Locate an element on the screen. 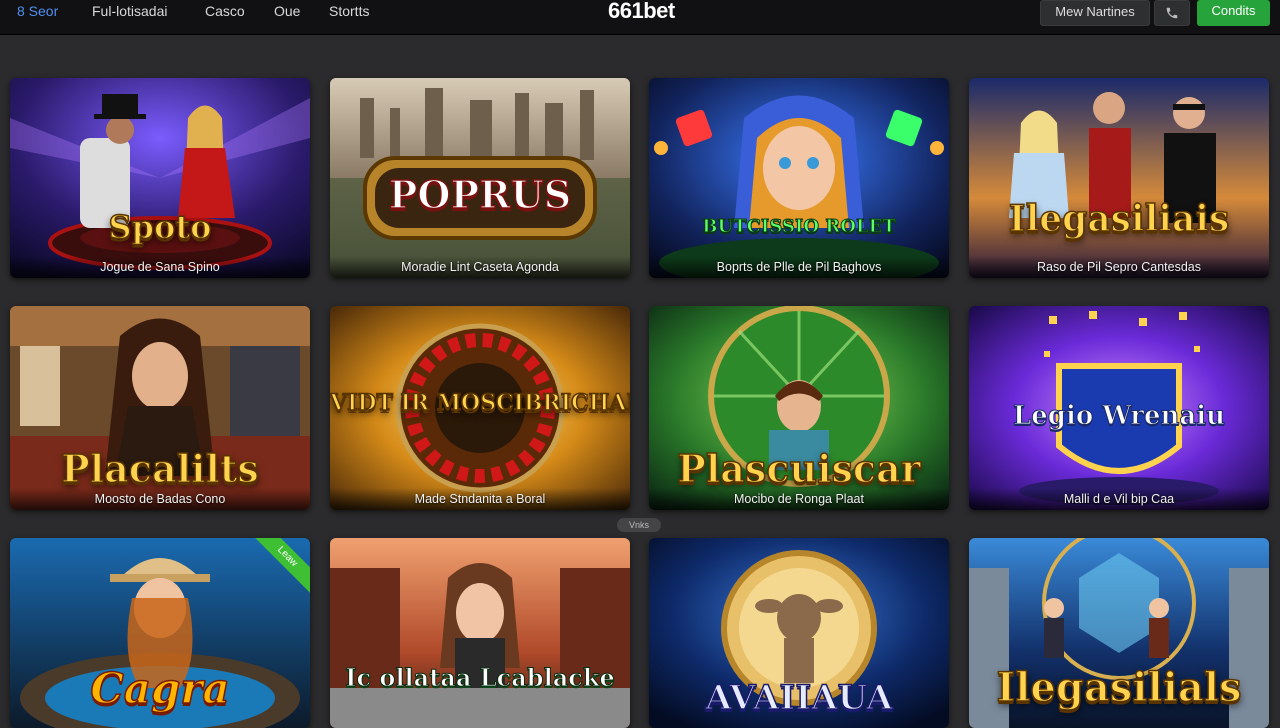  game-subtitle: Made Stndanita a Boral is located at coordinates (480, 499).